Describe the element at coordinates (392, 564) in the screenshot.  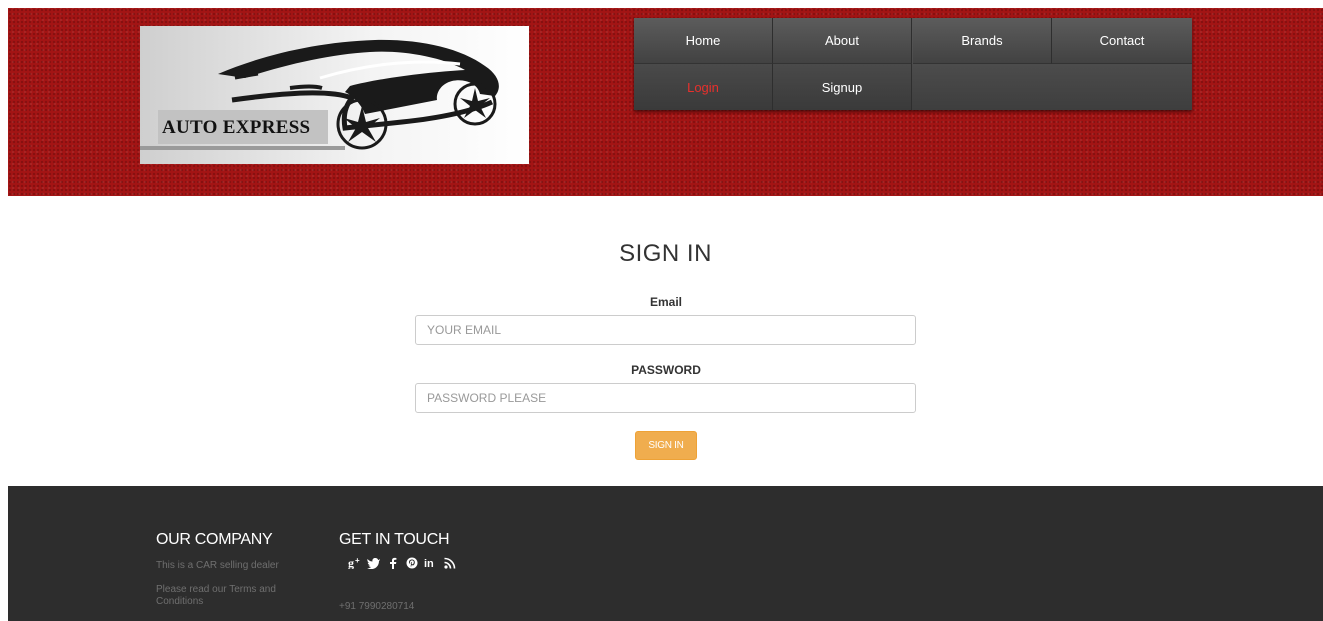
I see `facebook-icon` at that location.